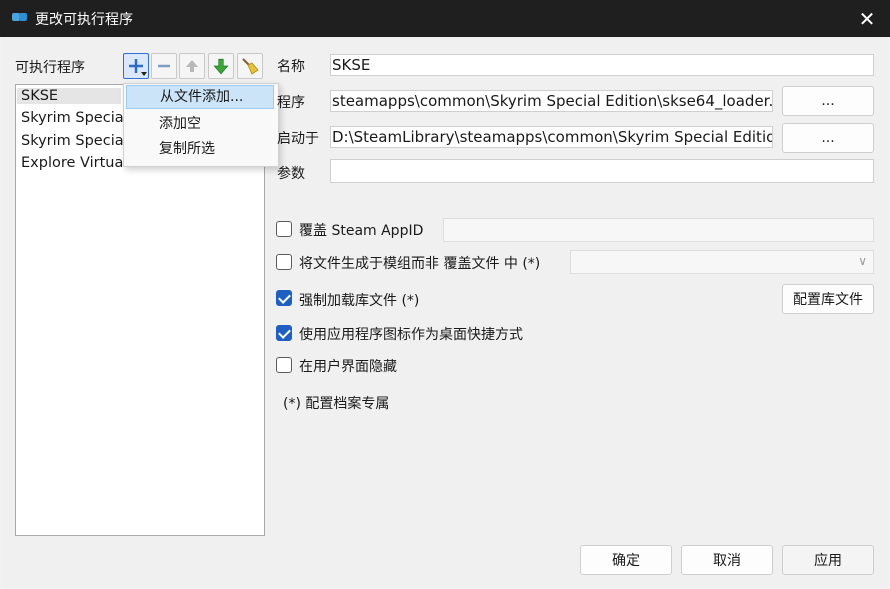 The width and height of the screenshot is (890, 589). Describe the element at coordinates (284, 298) in the screenshot. I see `force-load-libraries-checkbox` at that location.